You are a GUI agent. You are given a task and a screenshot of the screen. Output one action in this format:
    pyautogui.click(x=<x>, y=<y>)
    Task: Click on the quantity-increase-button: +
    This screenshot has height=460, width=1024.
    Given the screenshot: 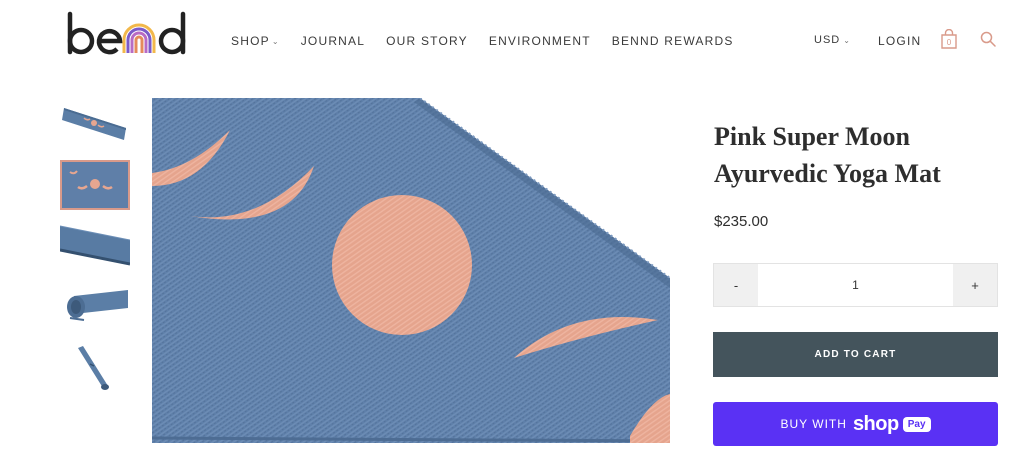 What is the action you would take?
    pyautogui.click(x=975, y=285)
    